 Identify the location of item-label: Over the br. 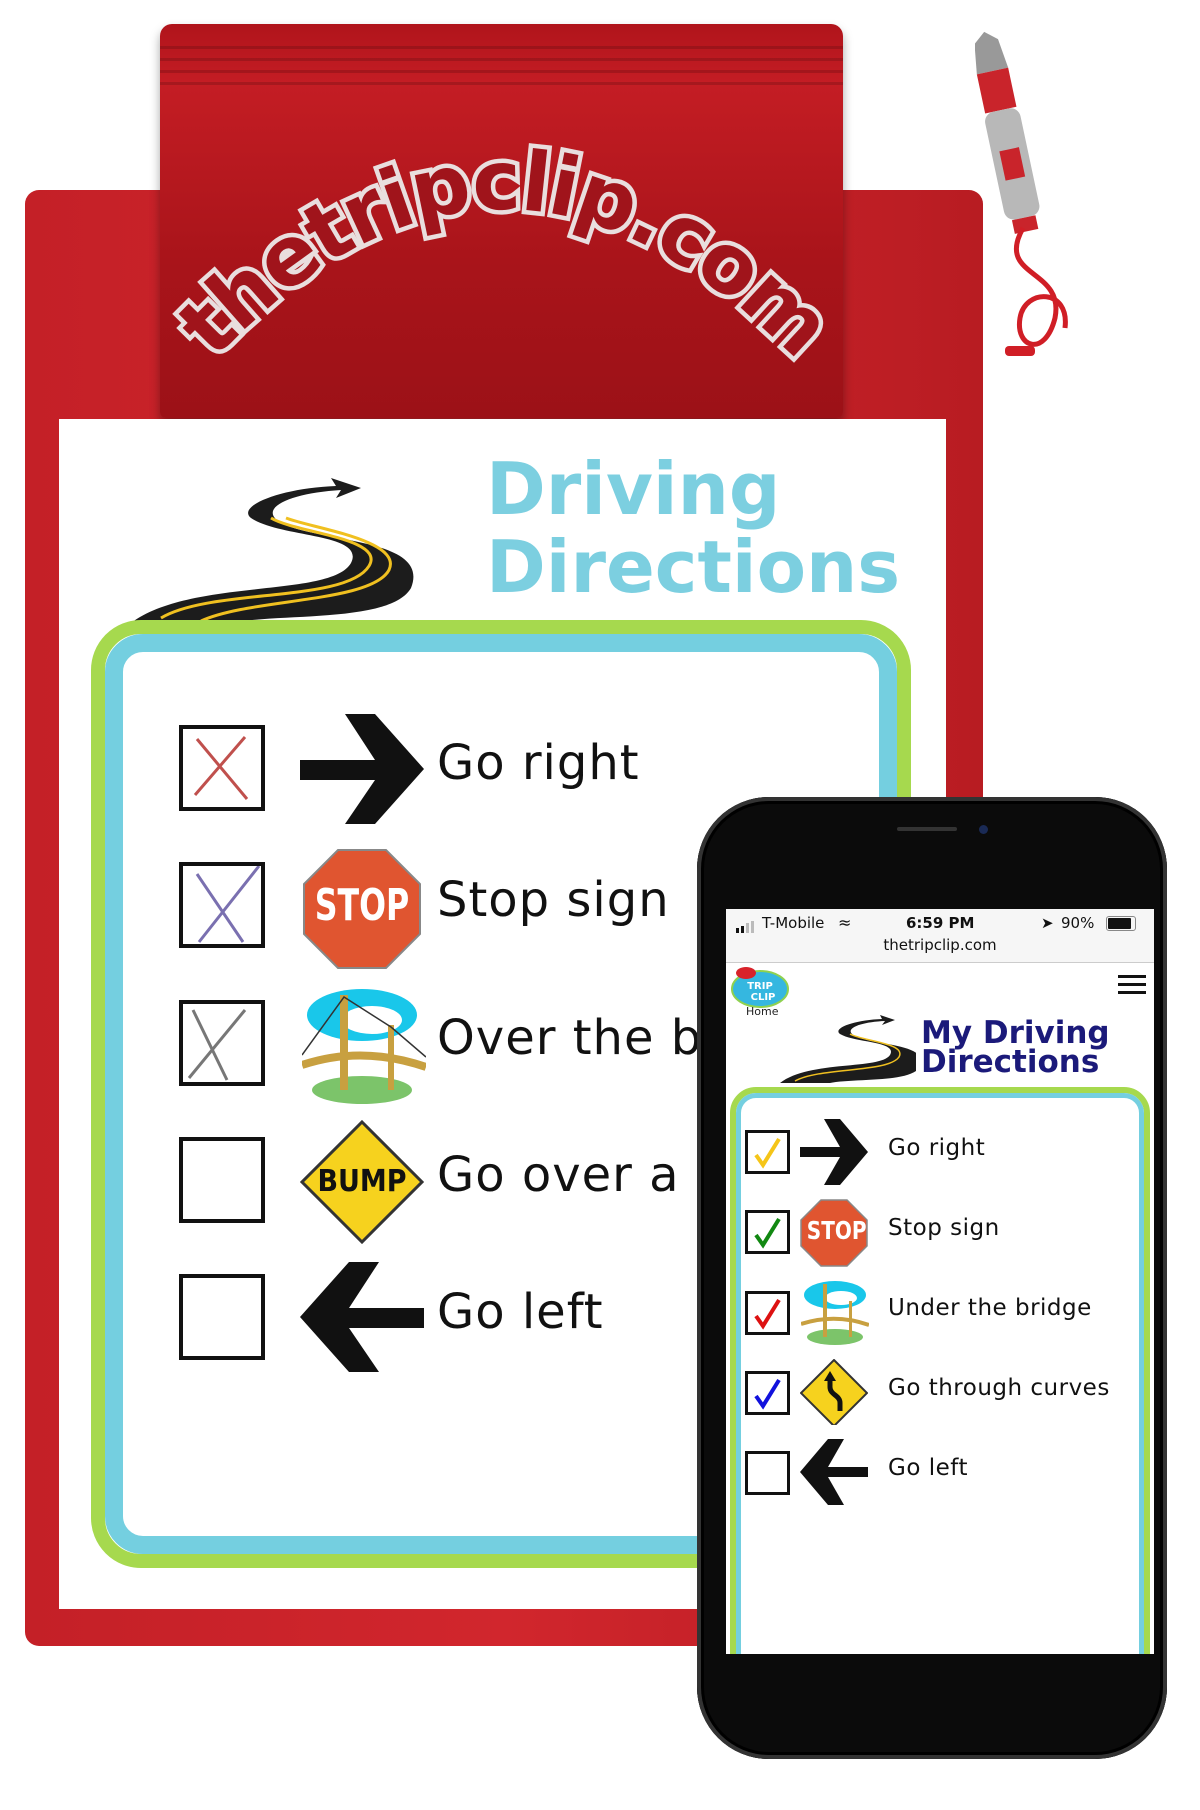
(580, 1038).